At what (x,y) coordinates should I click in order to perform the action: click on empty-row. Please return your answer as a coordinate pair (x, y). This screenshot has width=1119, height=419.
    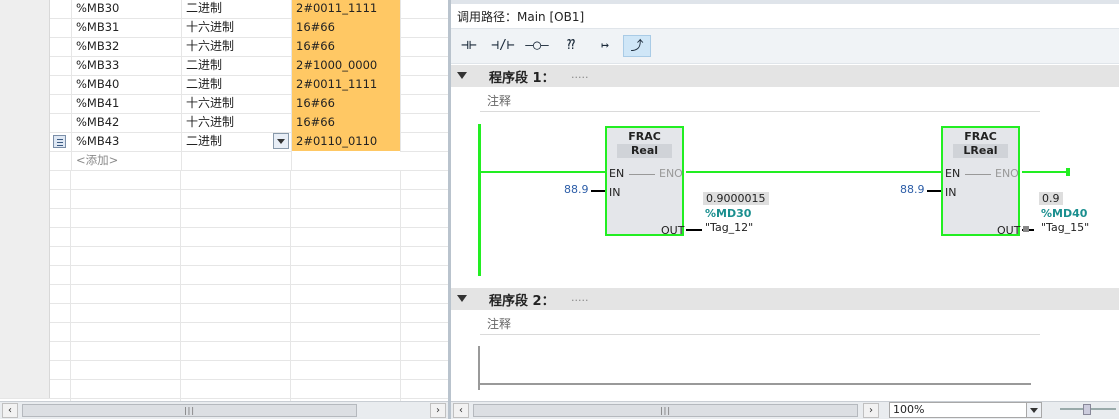
    Looking at the image, I should click on (224, 199).